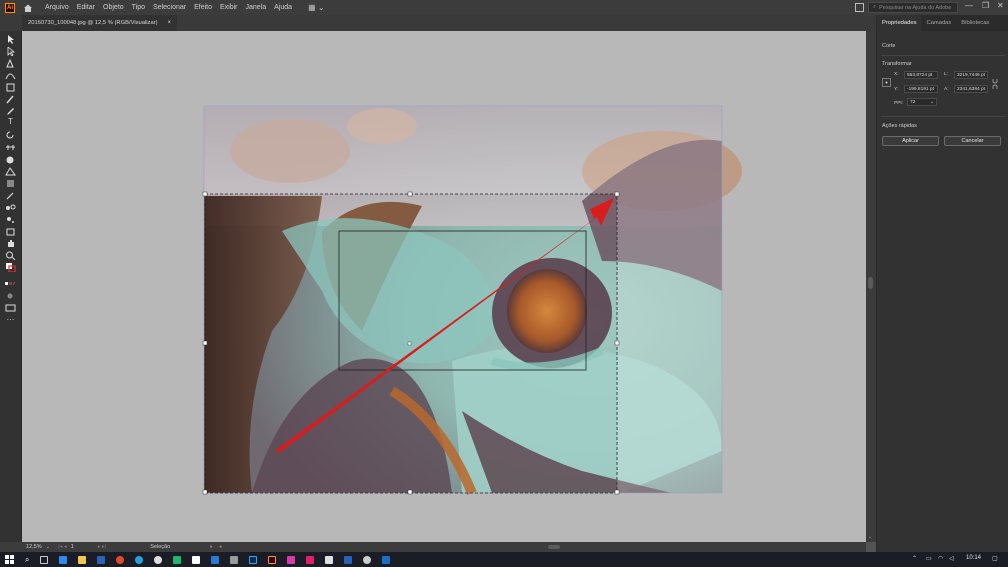  What do you see at coordinates (158, 559) in the screenshot?
I see `chrome-icon` at bounding box center [158, 559].